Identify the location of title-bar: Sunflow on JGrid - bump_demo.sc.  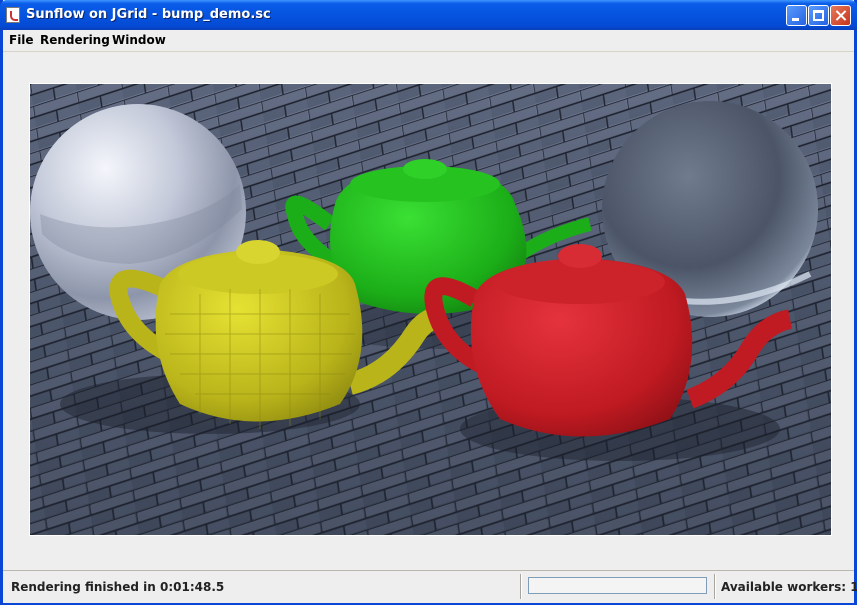
(428, 15).